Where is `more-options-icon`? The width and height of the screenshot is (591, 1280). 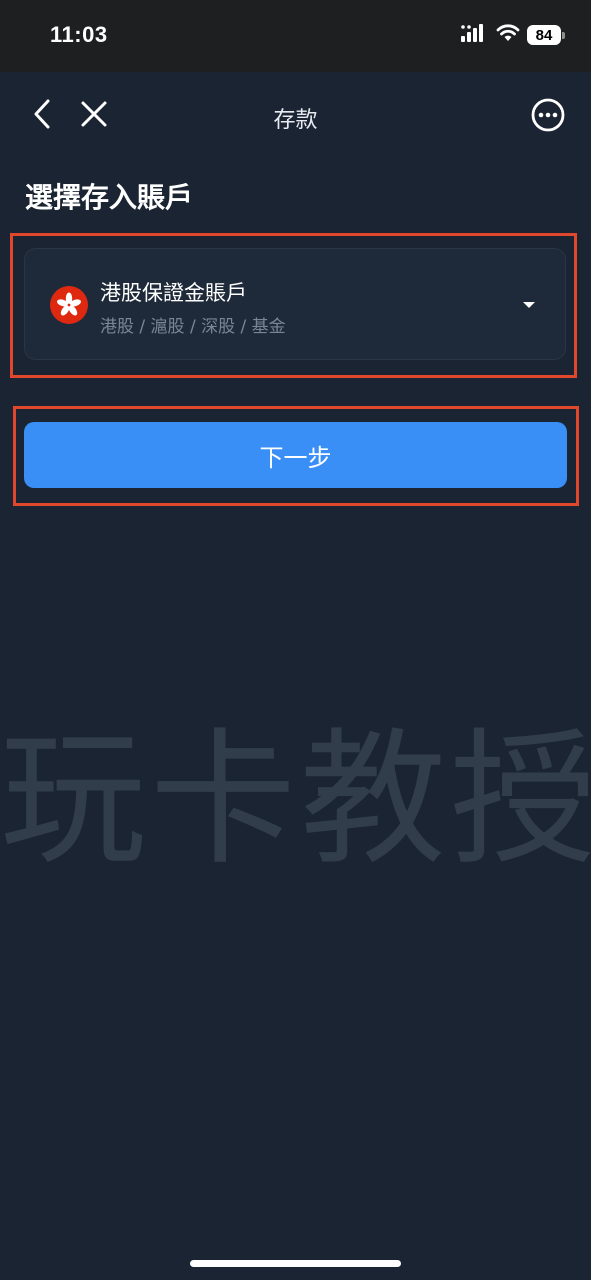 more-options-icon is located at coordinates (548, 117).